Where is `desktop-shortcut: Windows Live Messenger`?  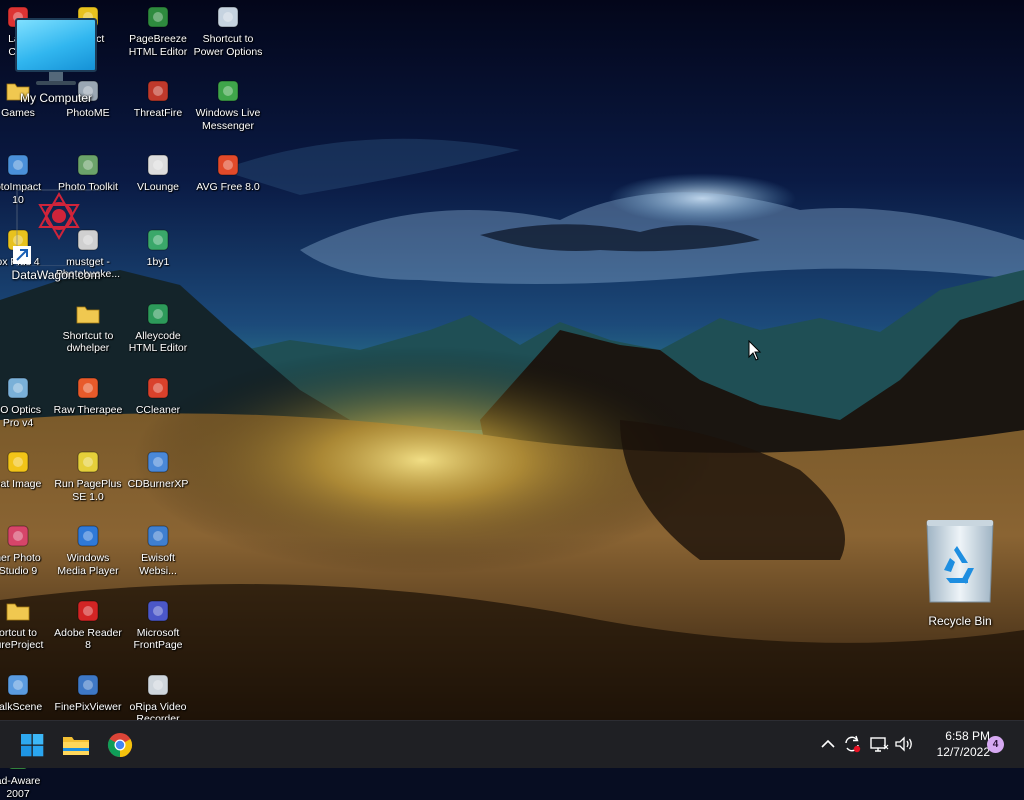
desktop-shortcut: Windows Live Messenger is located at coordinates (228, 105).